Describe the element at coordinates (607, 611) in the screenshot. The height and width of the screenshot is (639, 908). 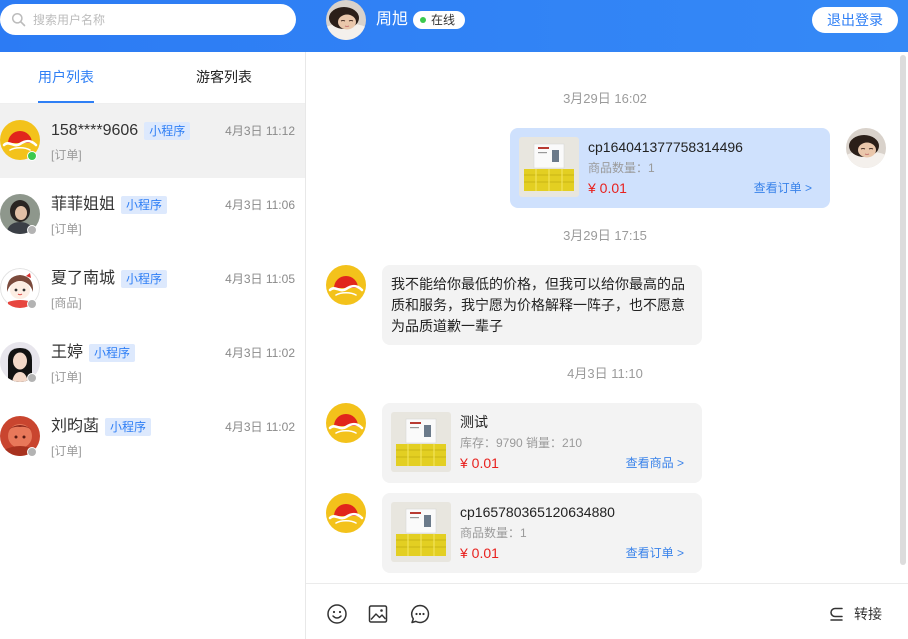
I see `chat-toolbar: 转接` at that location.